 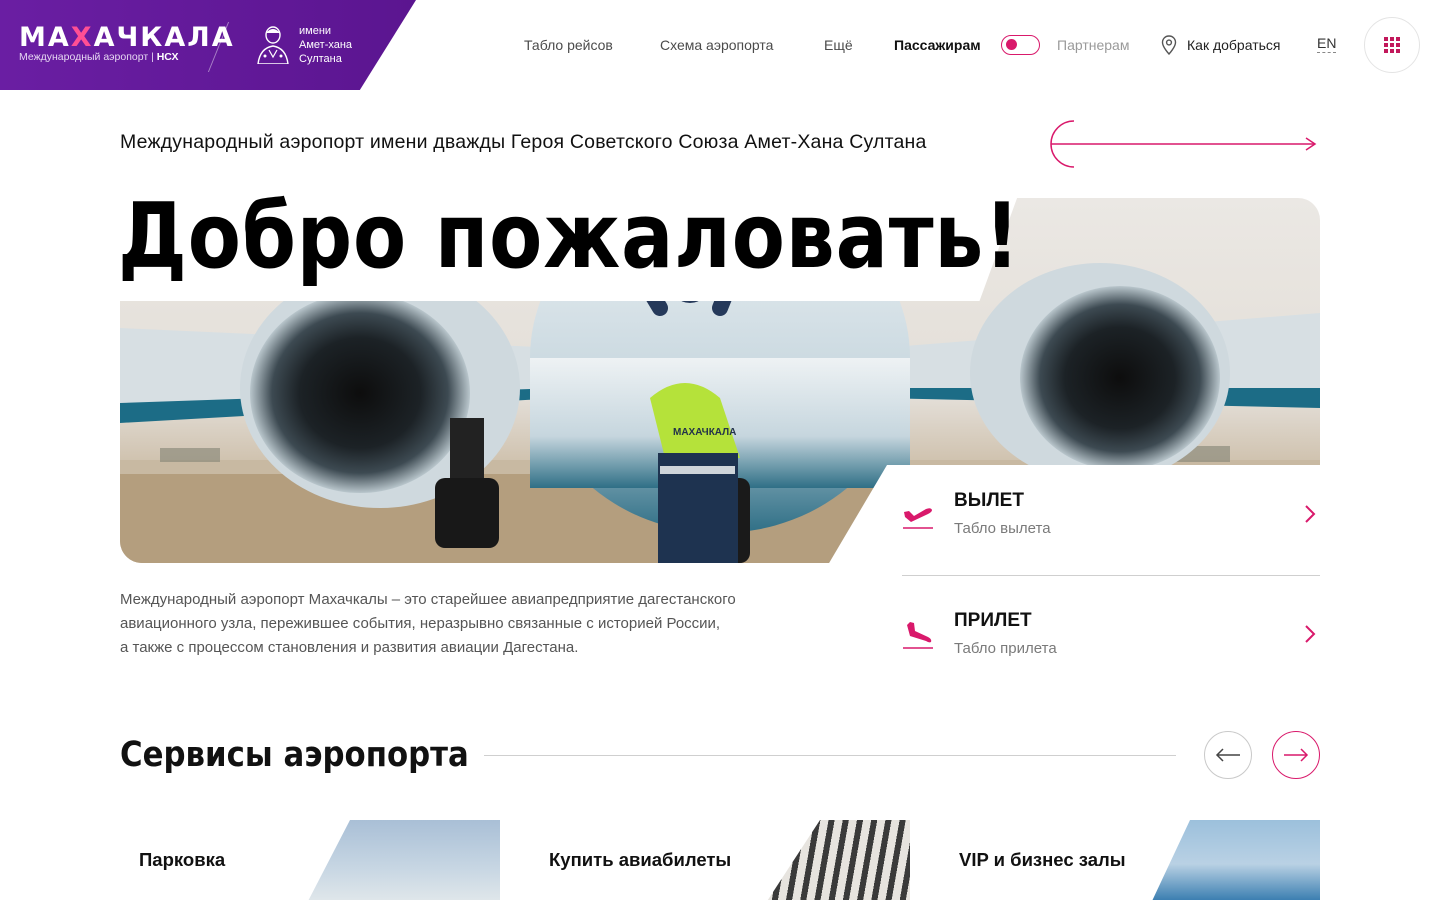 What do you see at coordinates (1011, 44) in the screenshot?
I see `toggle-knob` at bounding box center [1011, 44].